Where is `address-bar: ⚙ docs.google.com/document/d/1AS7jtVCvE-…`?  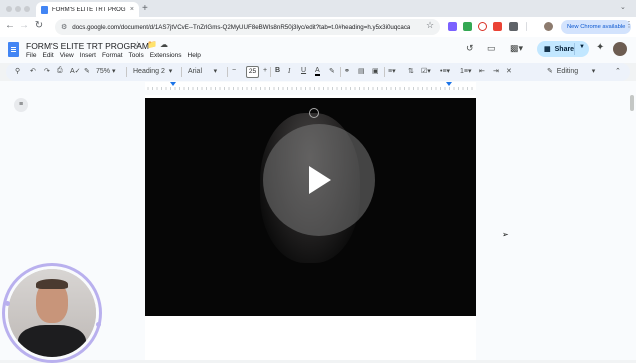
address-bar: ⚙ docs.google.com/document/d/1AS7jtVCvE-… is located at coordinates (247, 27).